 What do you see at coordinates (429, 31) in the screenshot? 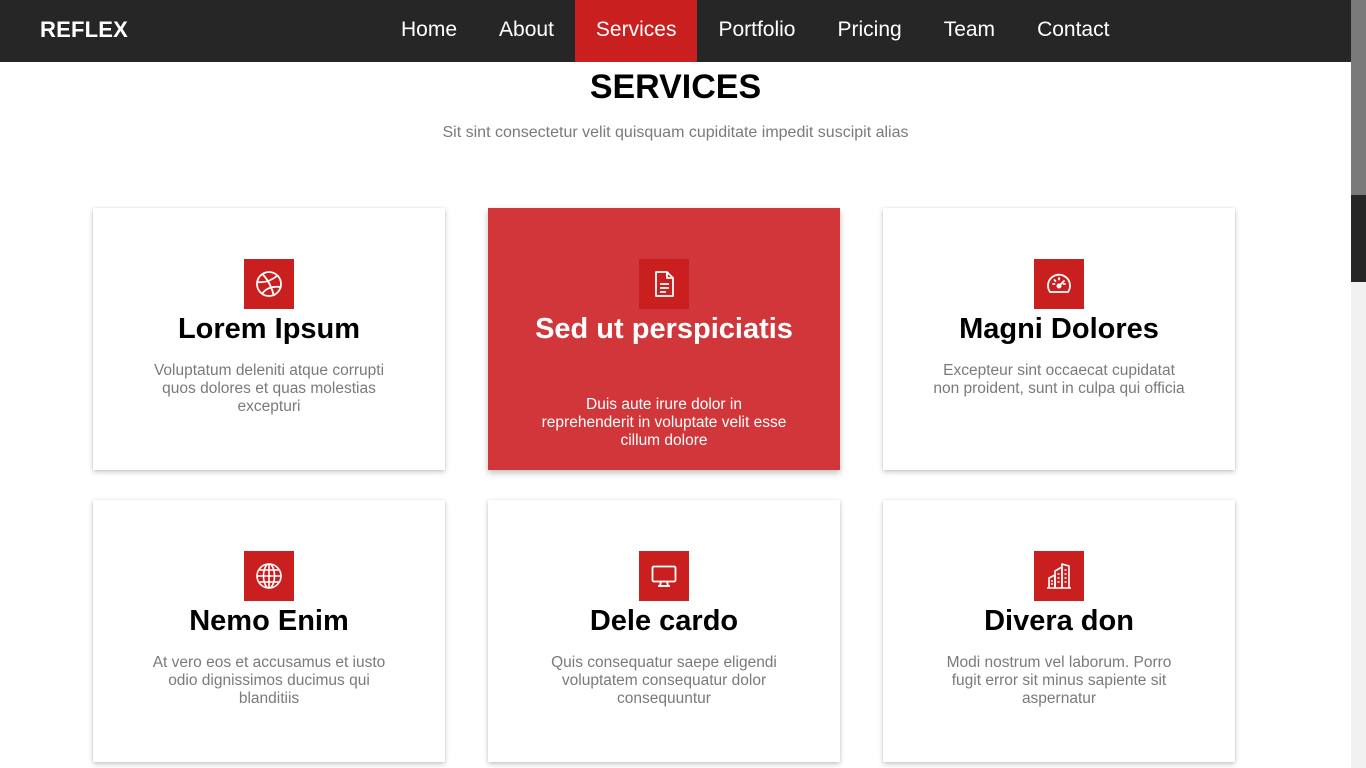
I see `nav-item-home: Home` at bounding box center [429, 31].